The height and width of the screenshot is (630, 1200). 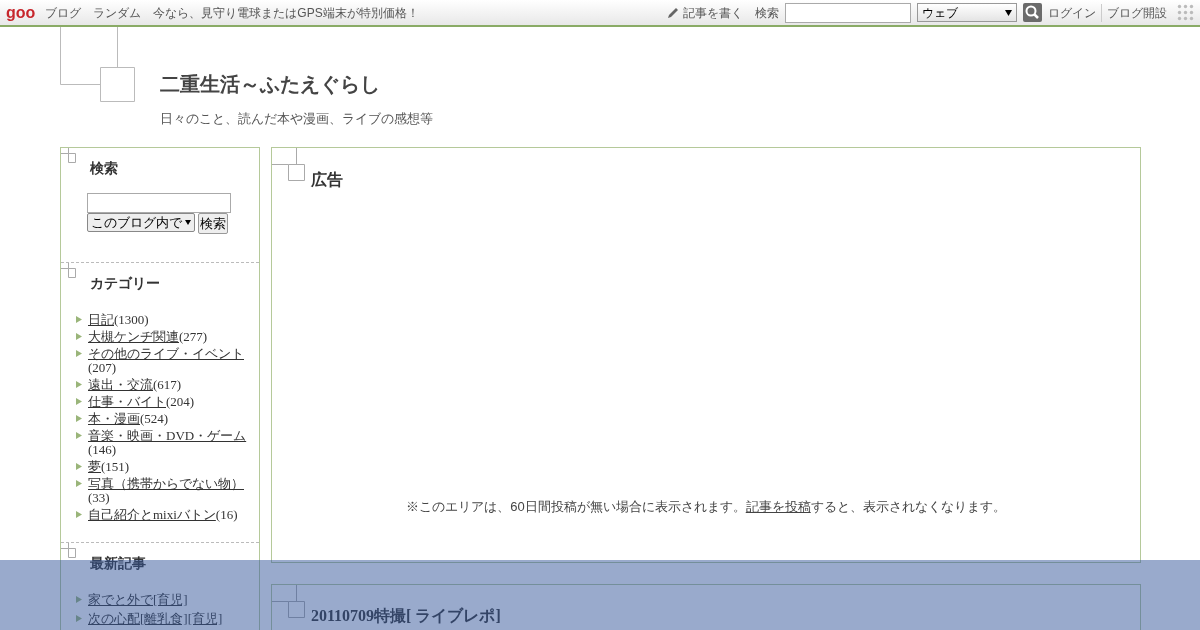 What do you see at coordinates (778, 506) in the screenshot?
I see `post-article-link: 記事を投稿` at bounding box center [778, 506].